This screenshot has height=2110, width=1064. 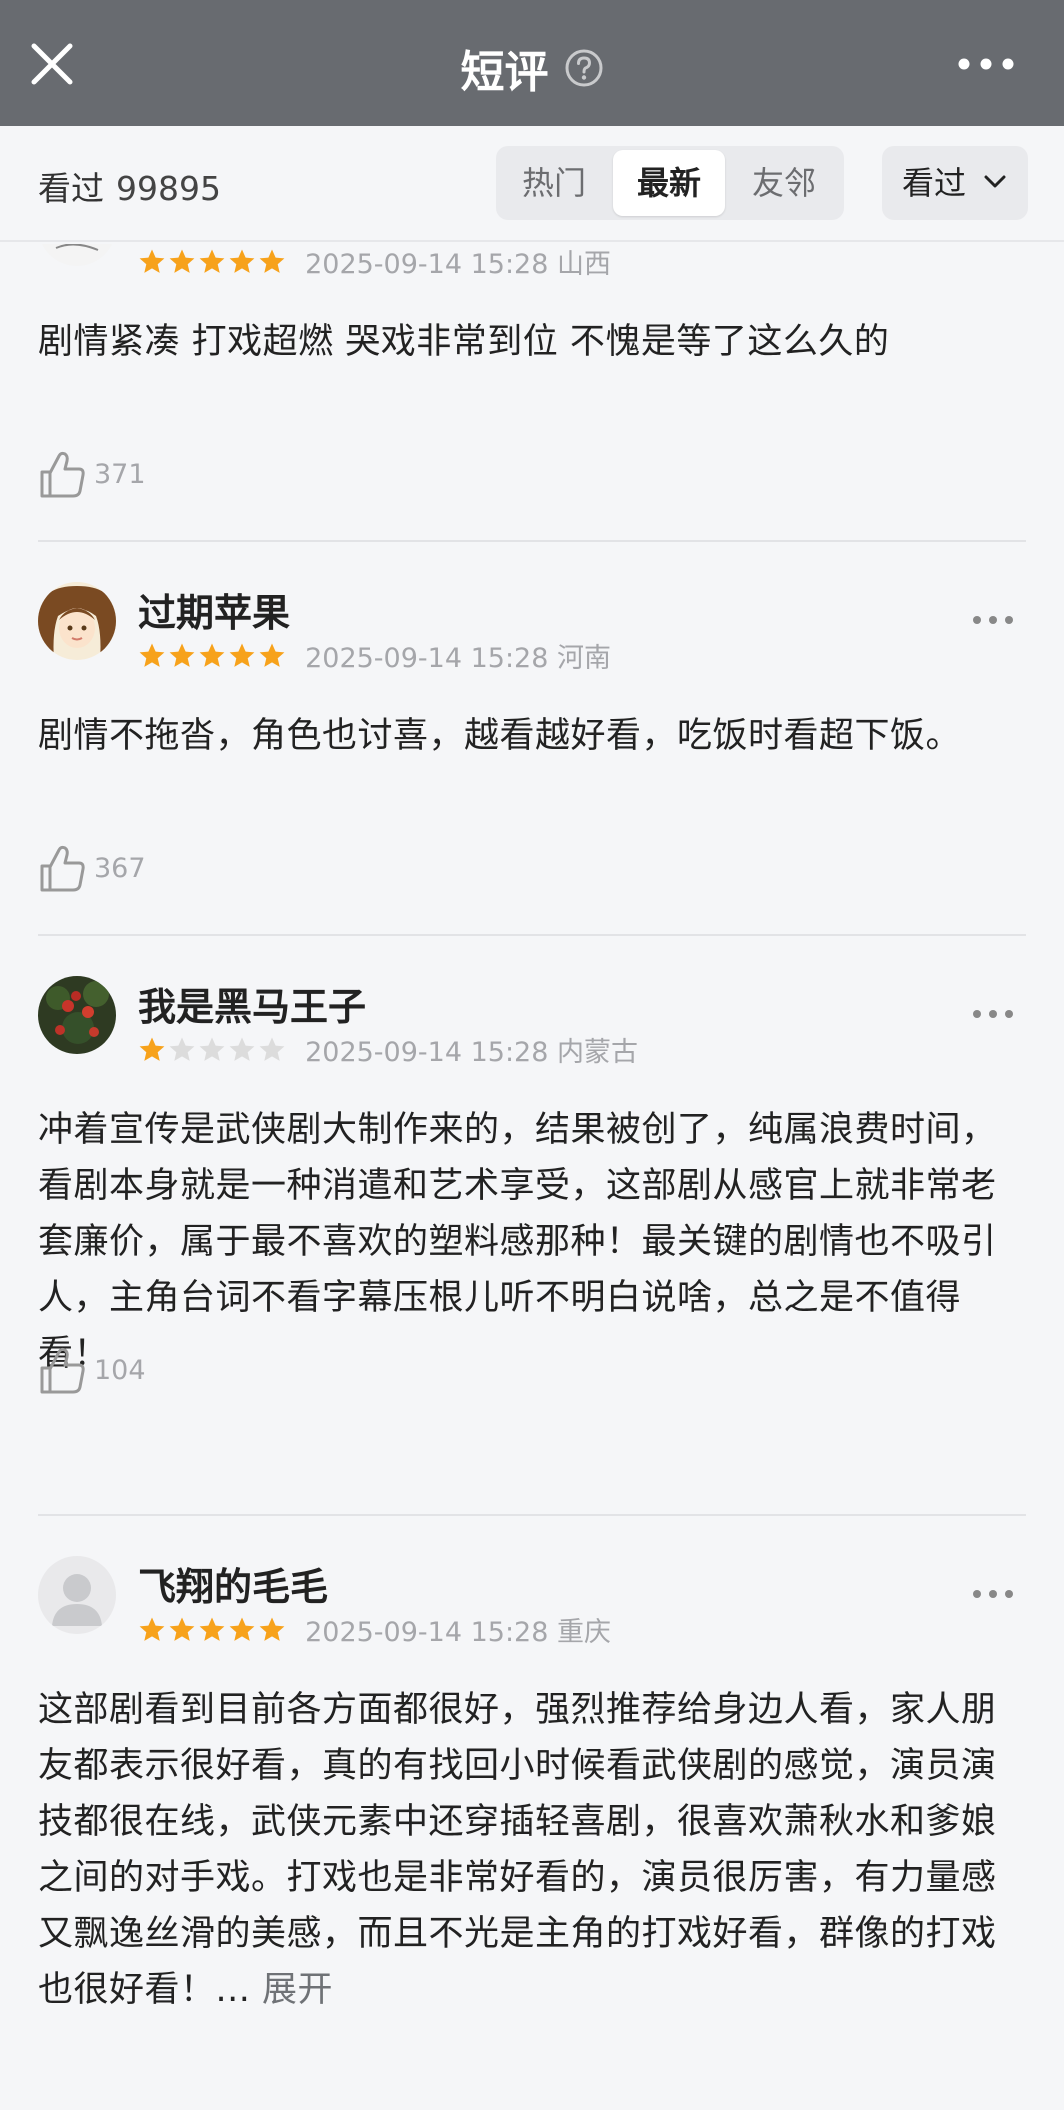 I want to click on review-meta: 2025-09-14 15:28 河南, so click(x=374, y=655).